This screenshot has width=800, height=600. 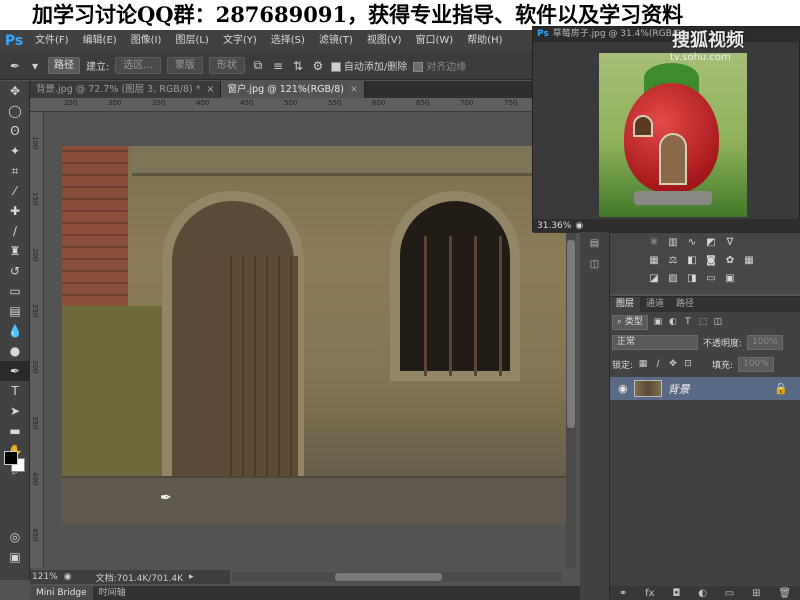 What do you see at coordinates (15, 91) in the screenshot?
I see `move-tool-icon: ✥` at bounding box center [15, 91].